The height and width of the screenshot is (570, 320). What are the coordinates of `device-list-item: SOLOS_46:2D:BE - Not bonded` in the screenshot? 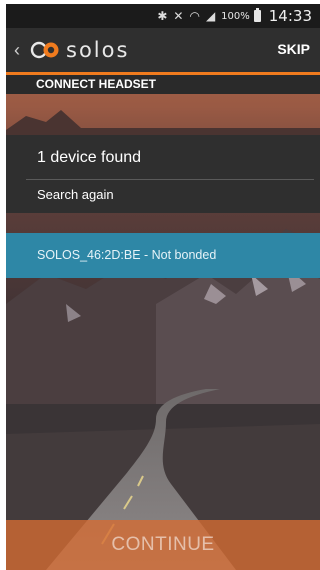 It's located at (163, 255).